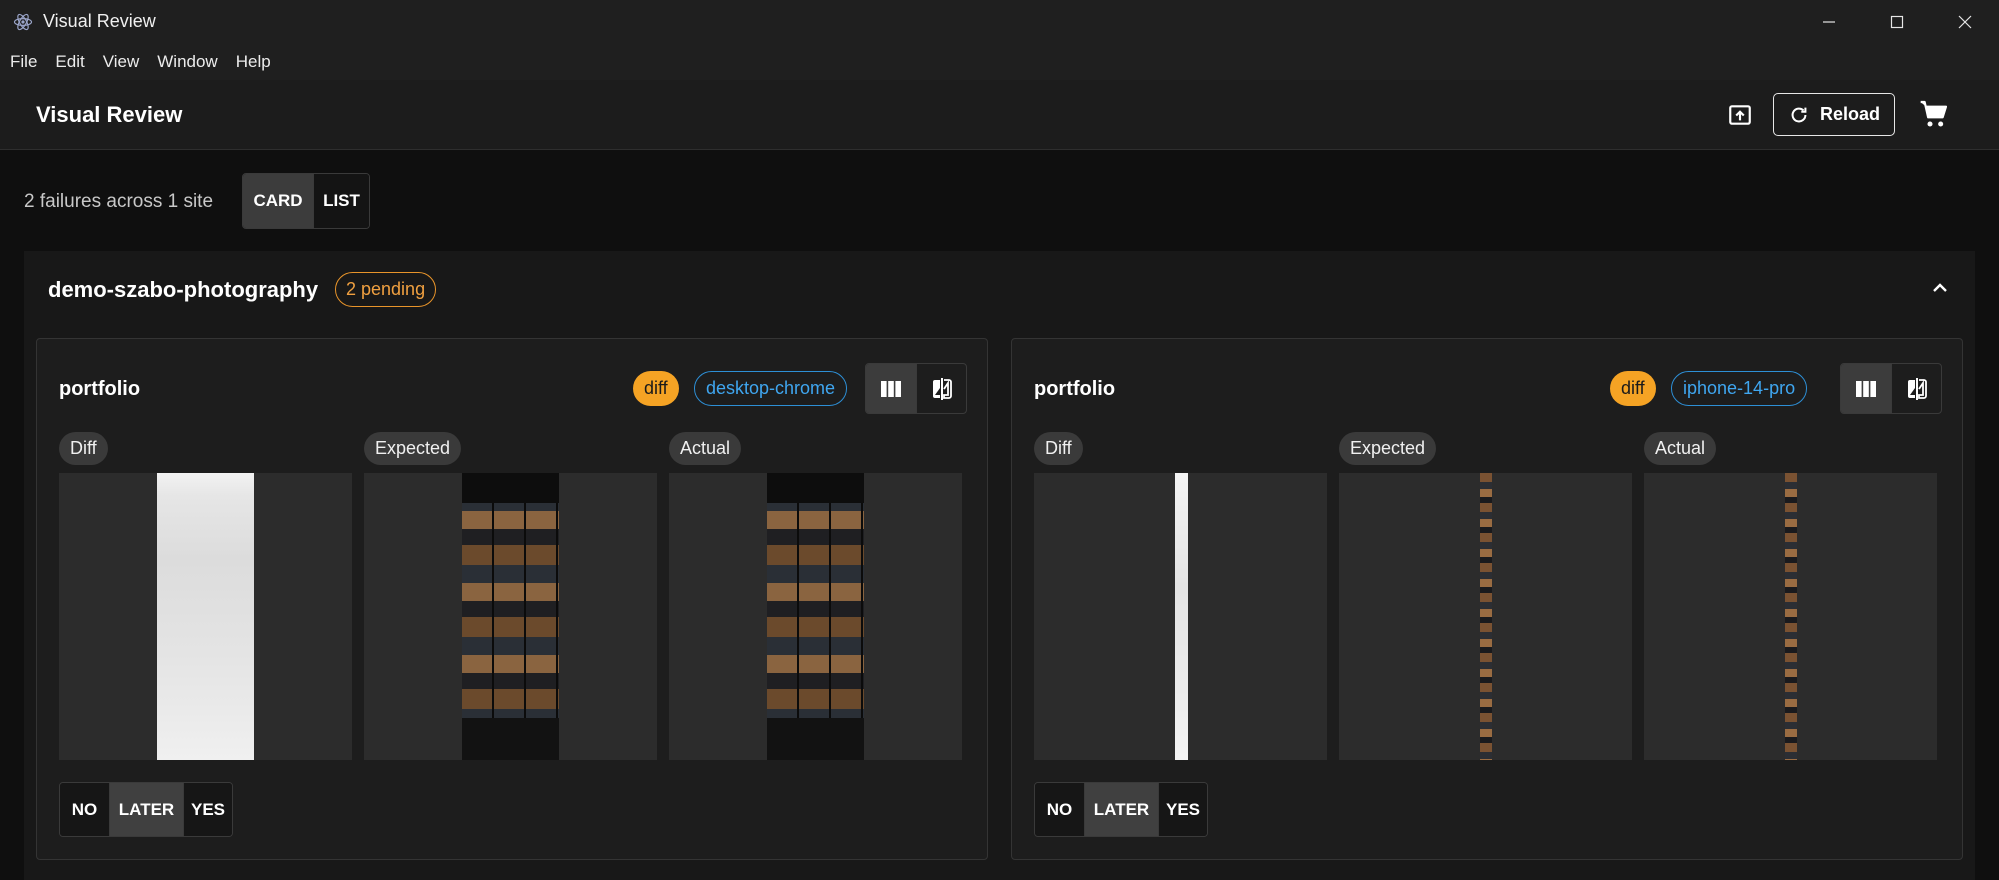  I want to click on pending-badge: 2 pending, so click(386, 289).